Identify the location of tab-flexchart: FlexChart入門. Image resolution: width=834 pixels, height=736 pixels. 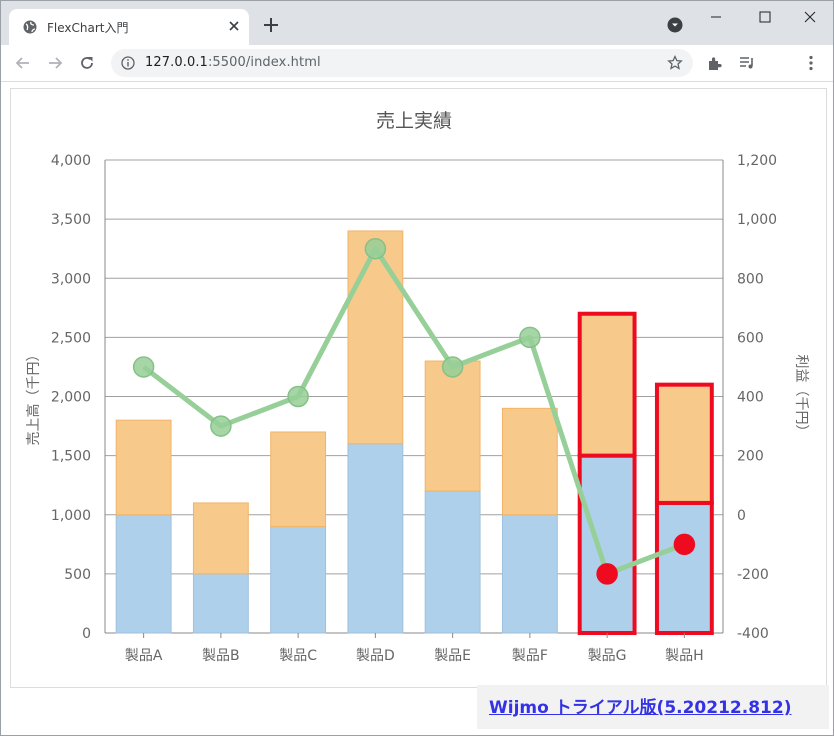
(129, 27).